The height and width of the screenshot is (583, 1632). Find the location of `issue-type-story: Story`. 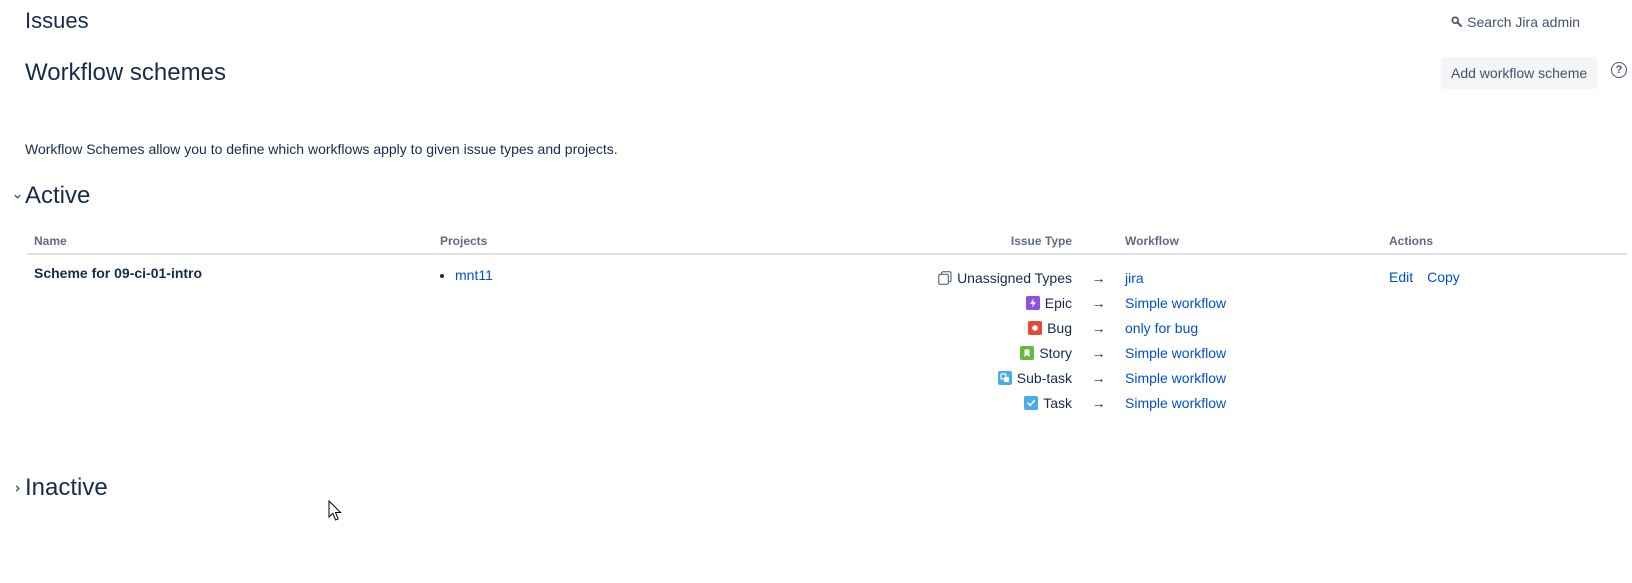

issue-type-story: Story is located at coordinates (863, 352).